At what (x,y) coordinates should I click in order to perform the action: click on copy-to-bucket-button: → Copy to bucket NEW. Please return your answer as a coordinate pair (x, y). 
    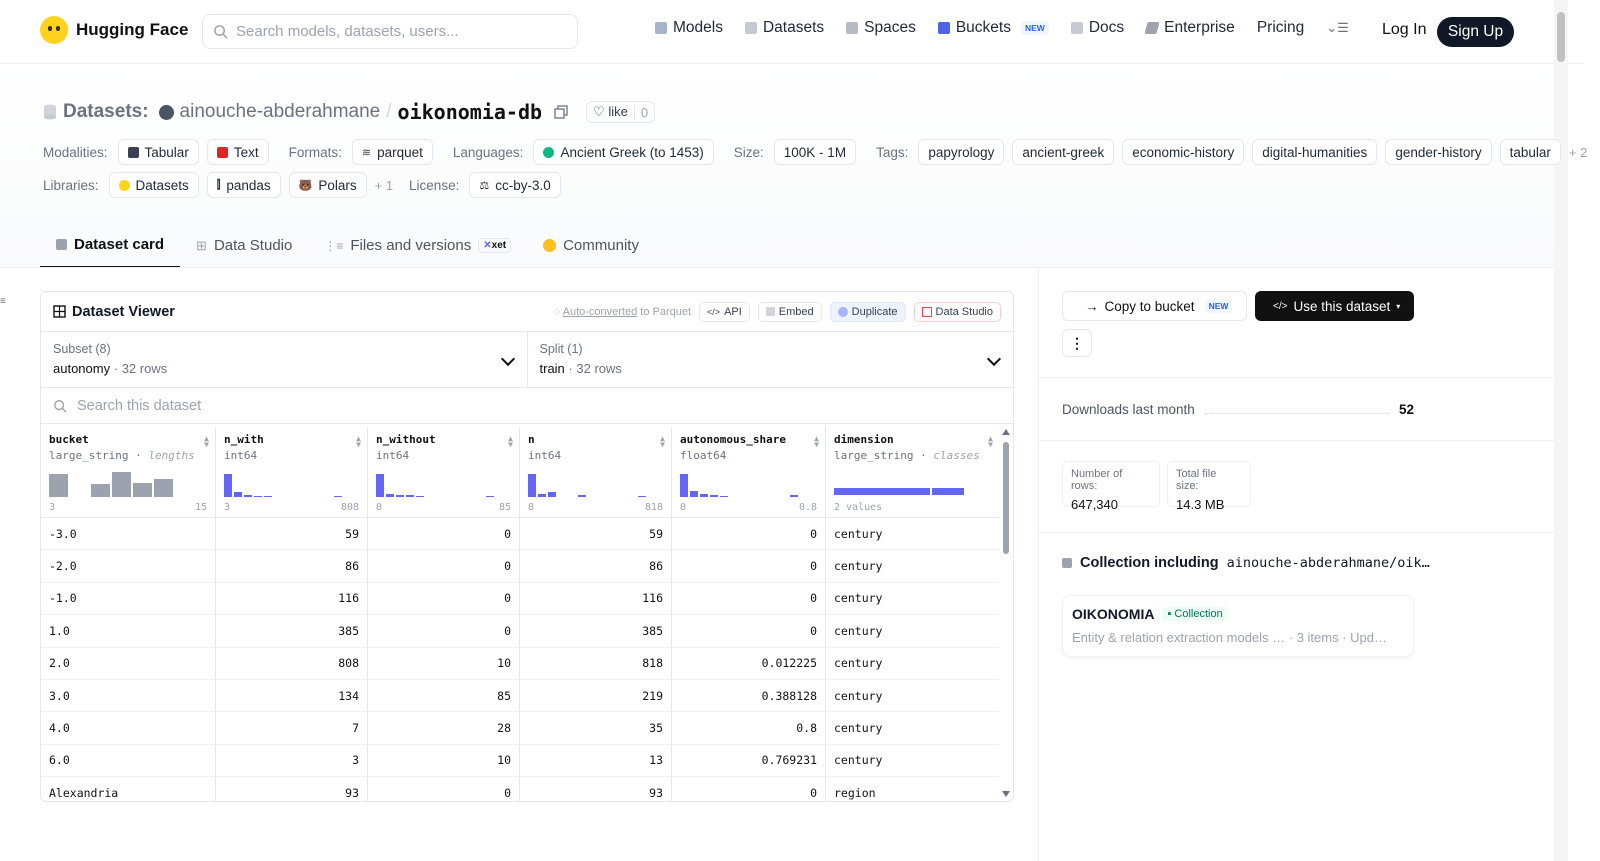
    Looking at the image, I should click on (1154, 306).